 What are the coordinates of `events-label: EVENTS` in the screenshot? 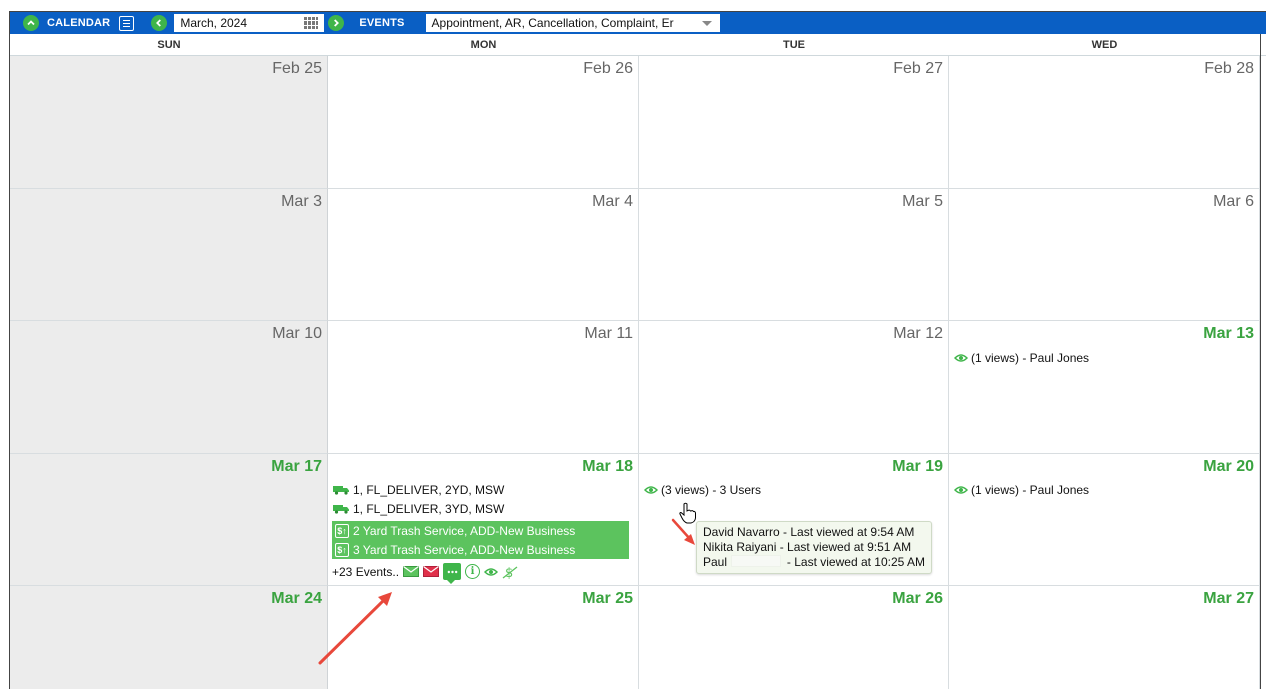 It's located at (382, 23).